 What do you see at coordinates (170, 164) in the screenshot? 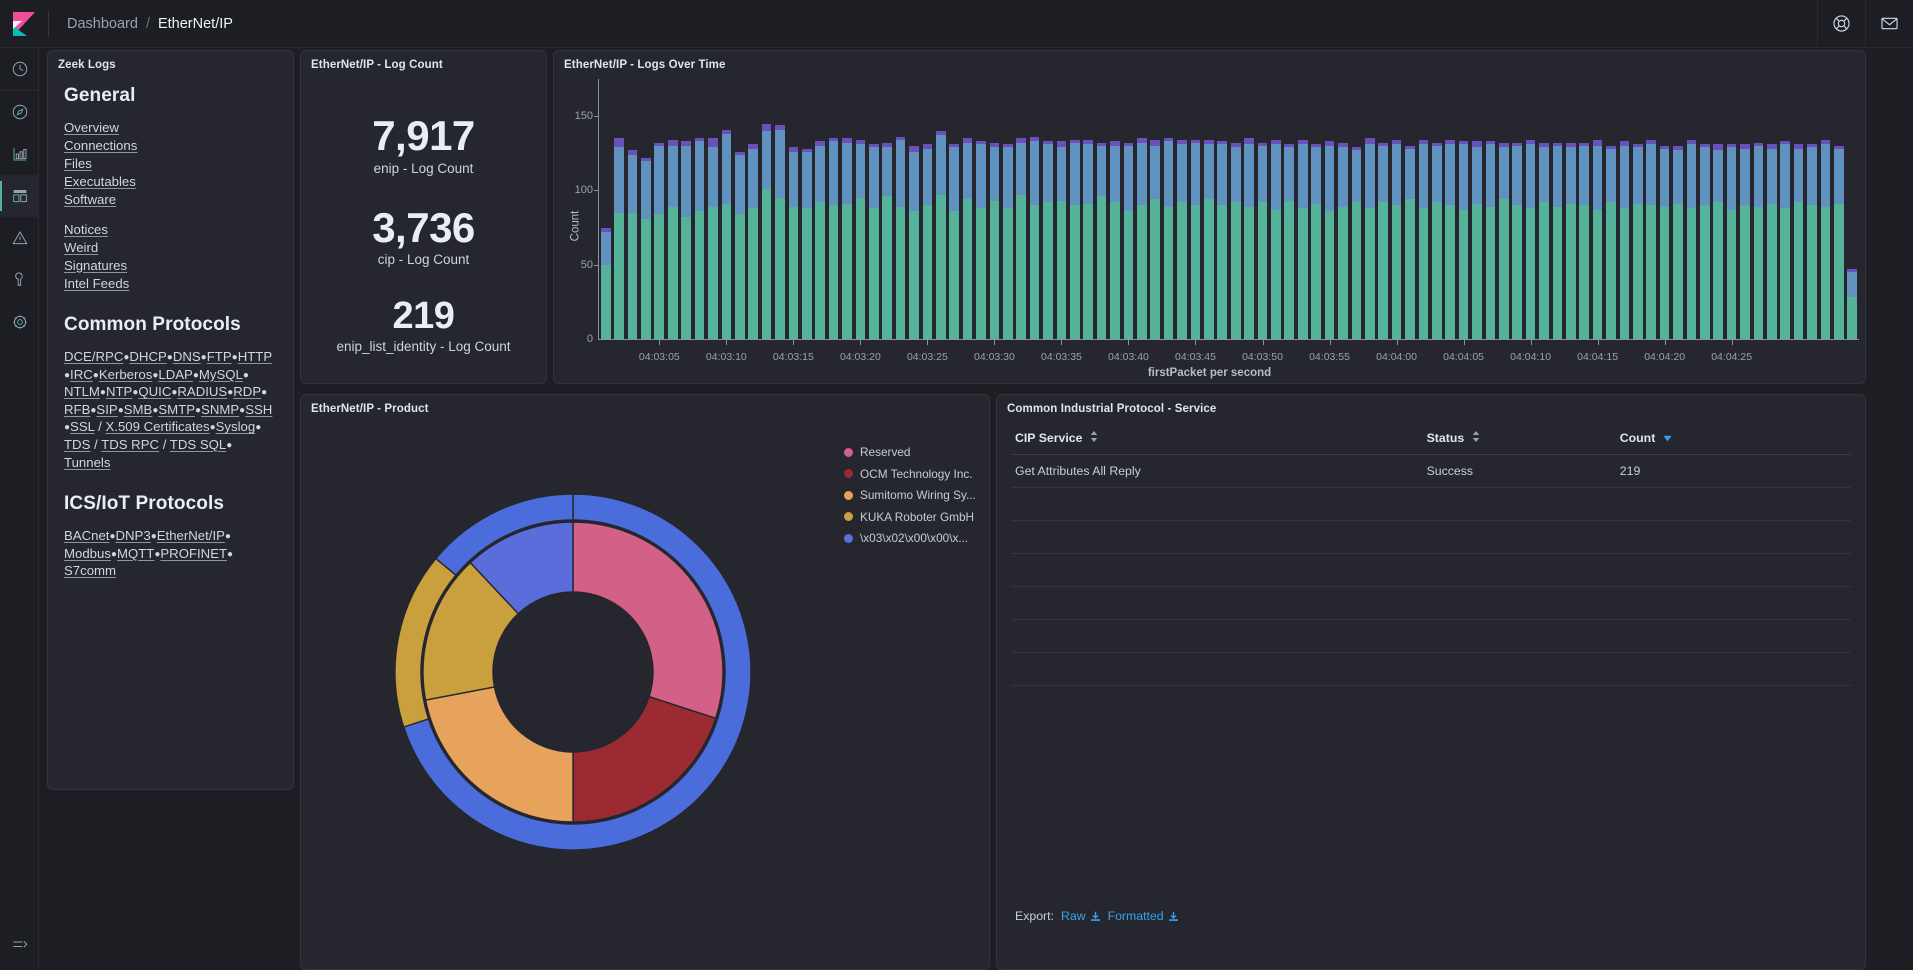
I see `link-files: Files` at bounding box center [170, 164].